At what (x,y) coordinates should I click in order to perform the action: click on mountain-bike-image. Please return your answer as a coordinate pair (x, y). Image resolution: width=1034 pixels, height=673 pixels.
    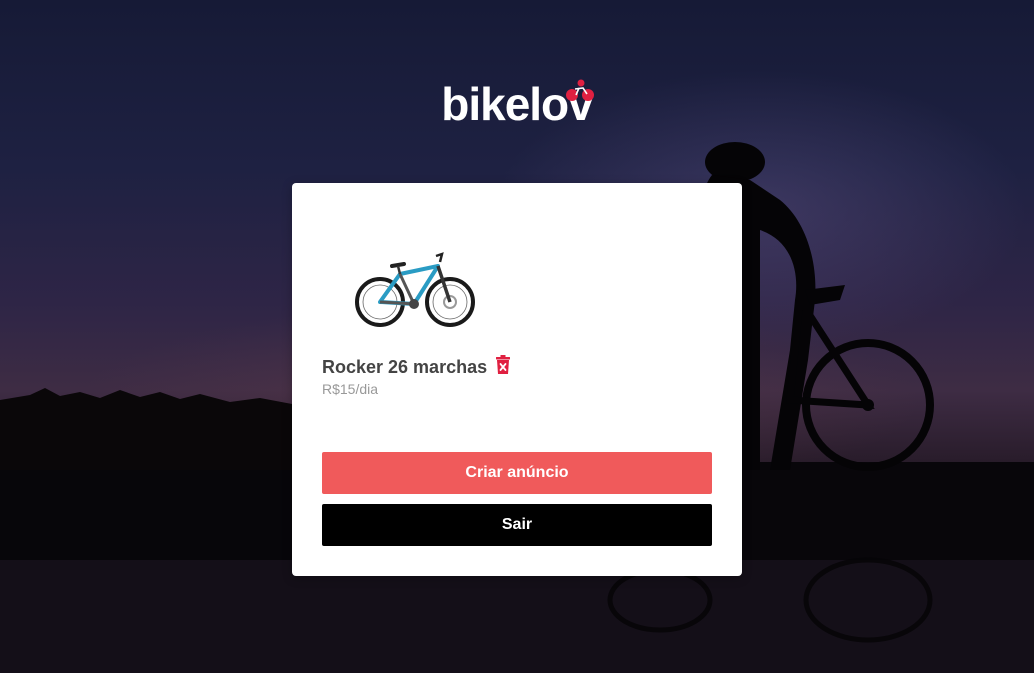
    Looking at the image, I should click on (415, 288).